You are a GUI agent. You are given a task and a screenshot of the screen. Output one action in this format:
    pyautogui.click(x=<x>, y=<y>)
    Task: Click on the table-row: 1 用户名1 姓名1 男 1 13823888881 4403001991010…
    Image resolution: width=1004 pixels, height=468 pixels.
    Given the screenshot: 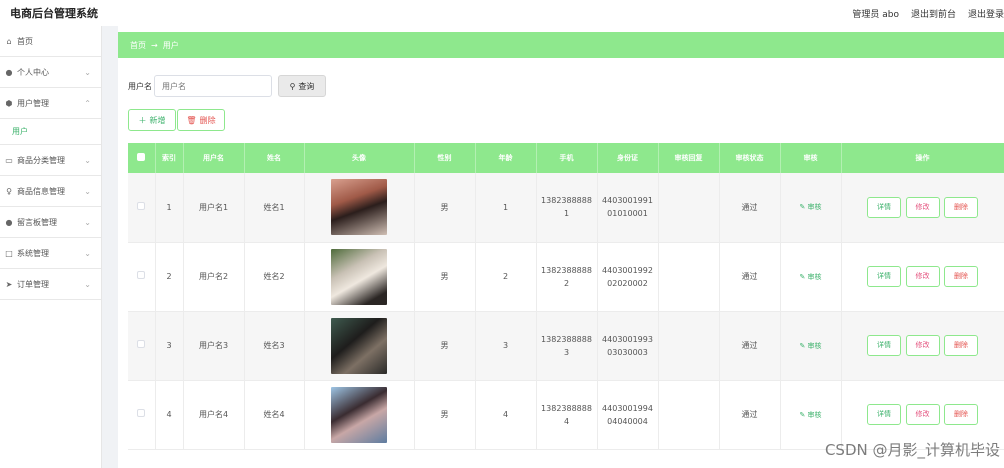 What is the action you would take?
    pyautogui.click(x=566, y=208)
    